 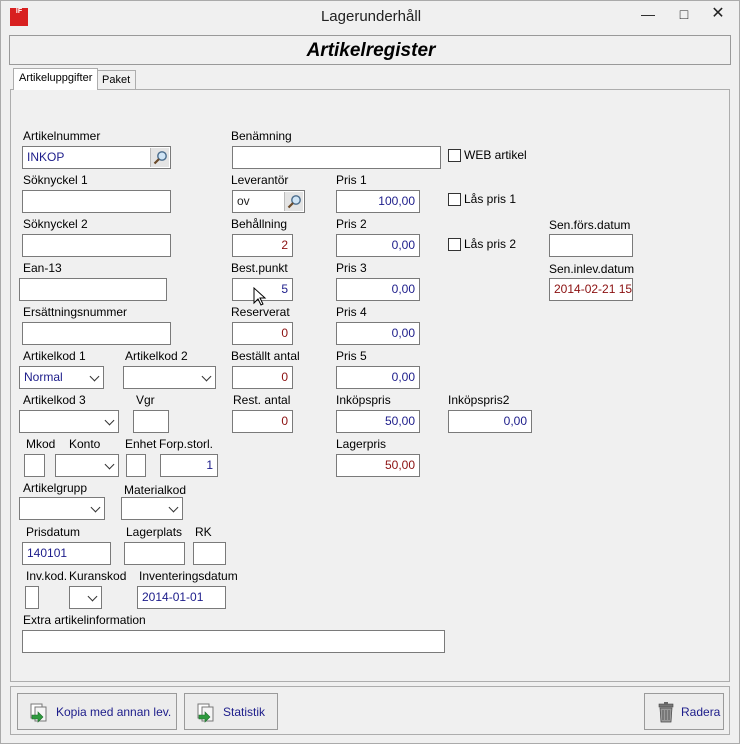 I want to click on header-panel: Artikelregister, so click(x=370, y=50).